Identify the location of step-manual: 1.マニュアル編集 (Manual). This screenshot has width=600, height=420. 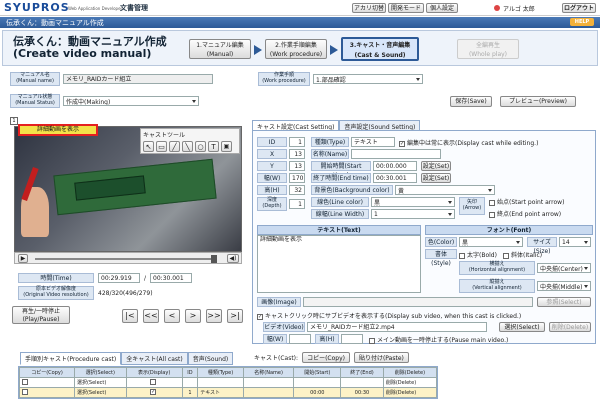
(220, 49).